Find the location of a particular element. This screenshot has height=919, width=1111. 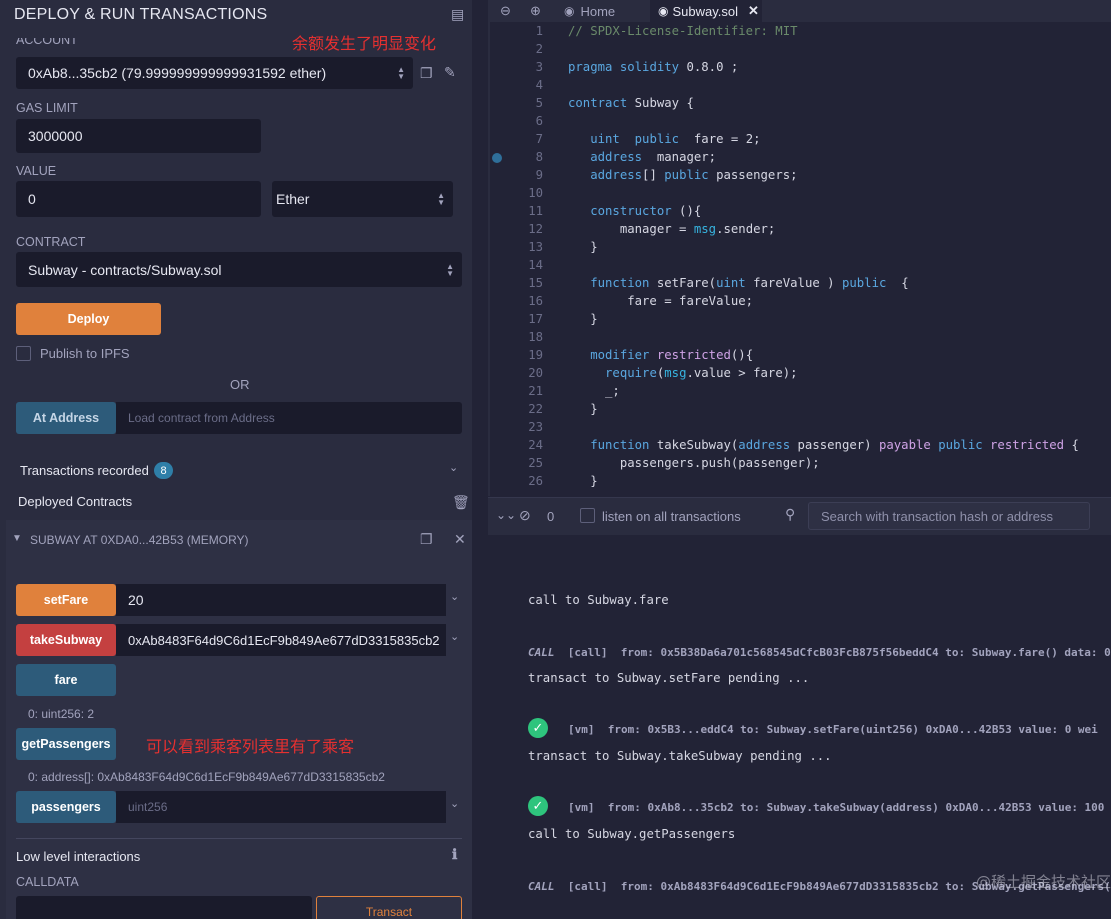

deploy-button: Deploy is located at coordinates (88, 319).